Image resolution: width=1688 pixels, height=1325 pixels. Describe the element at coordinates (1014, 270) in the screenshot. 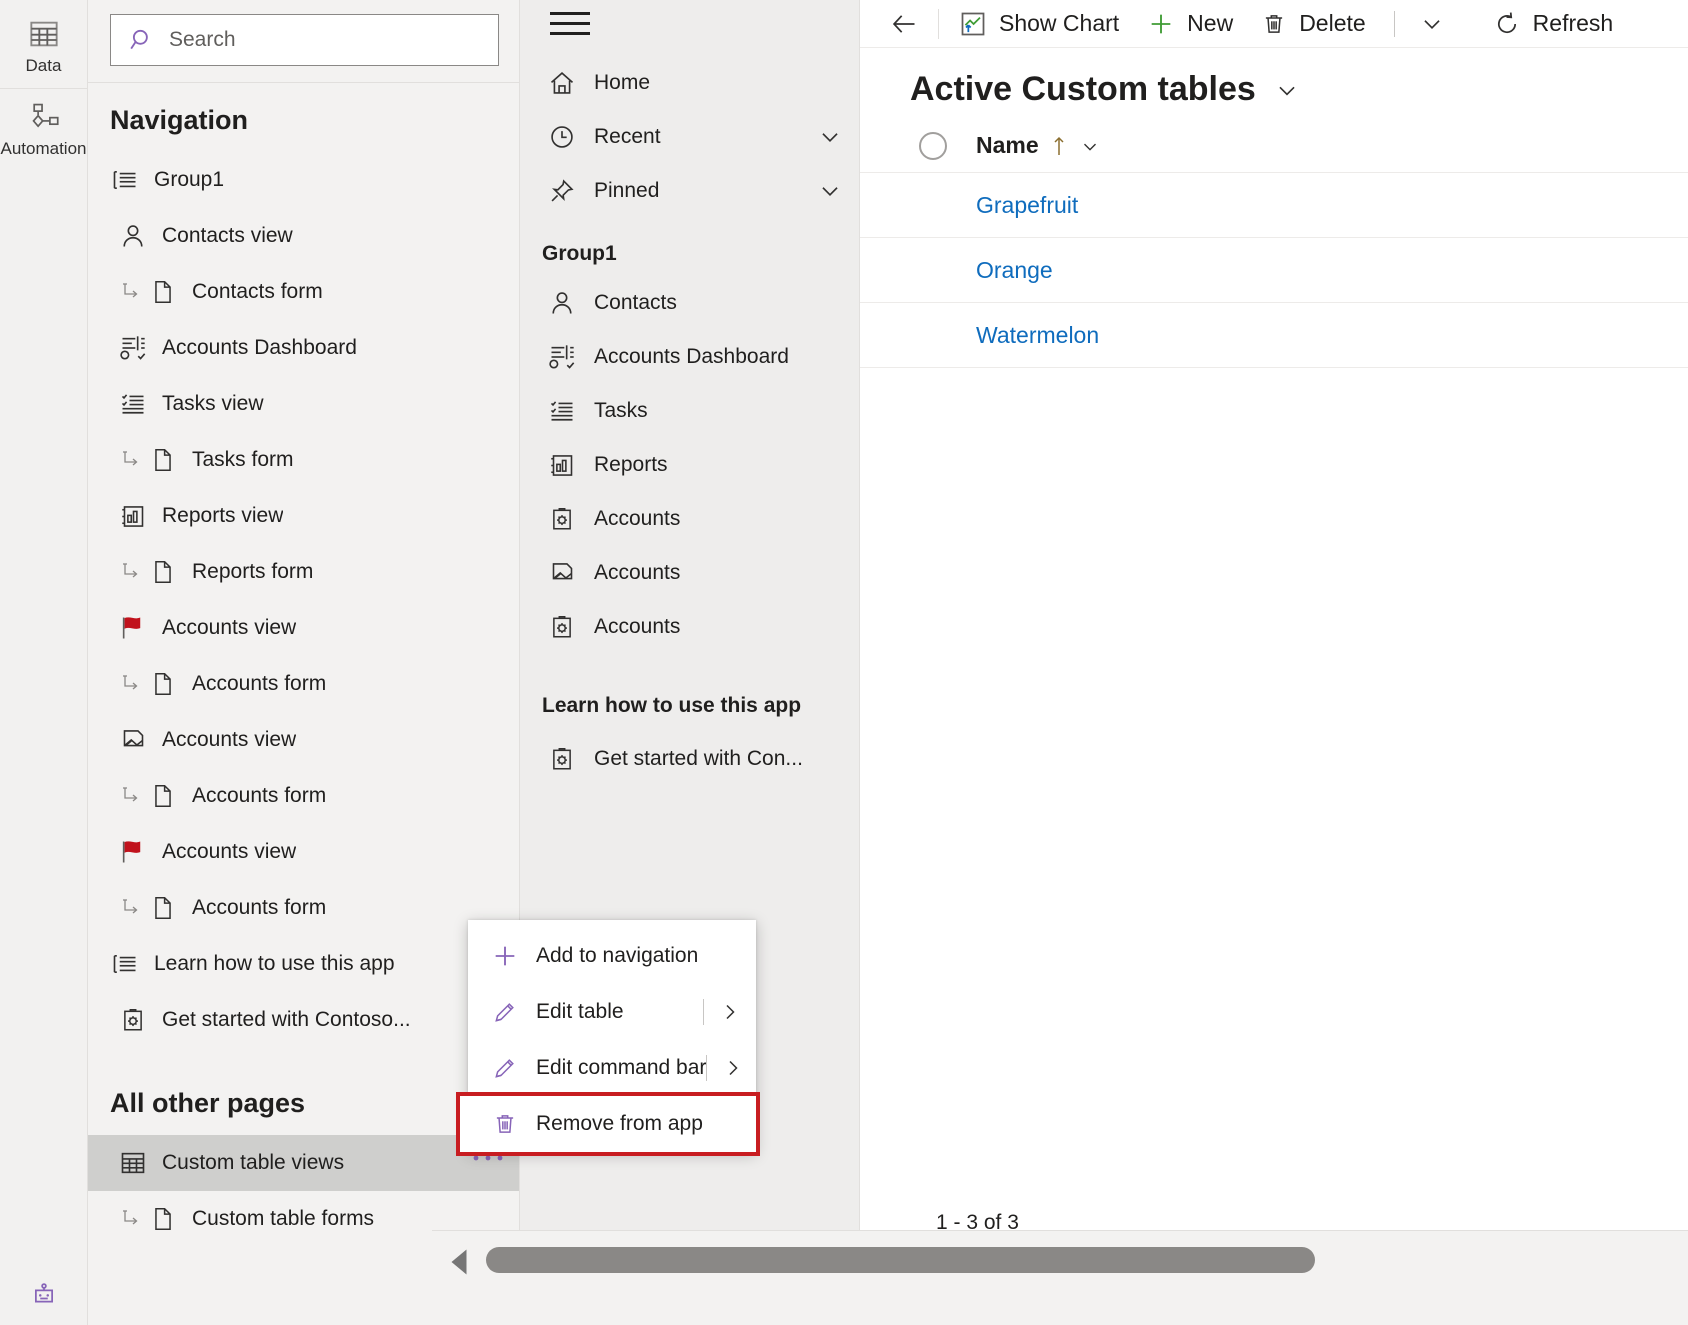

I see `row-name-link: Orange` at that location.